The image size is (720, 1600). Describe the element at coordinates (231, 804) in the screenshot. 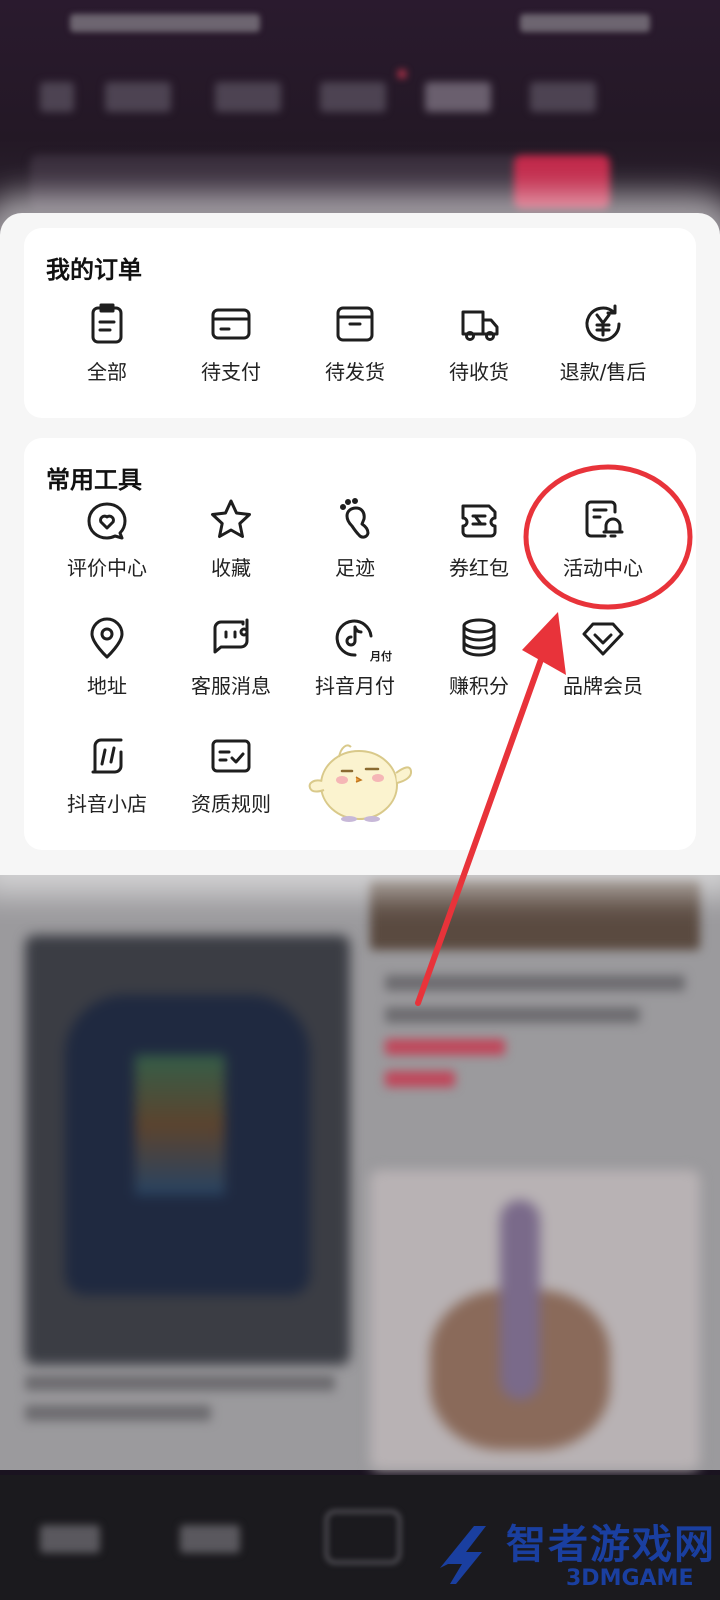

I see `tool-qualification-rules-label: 资质规则` at that location.